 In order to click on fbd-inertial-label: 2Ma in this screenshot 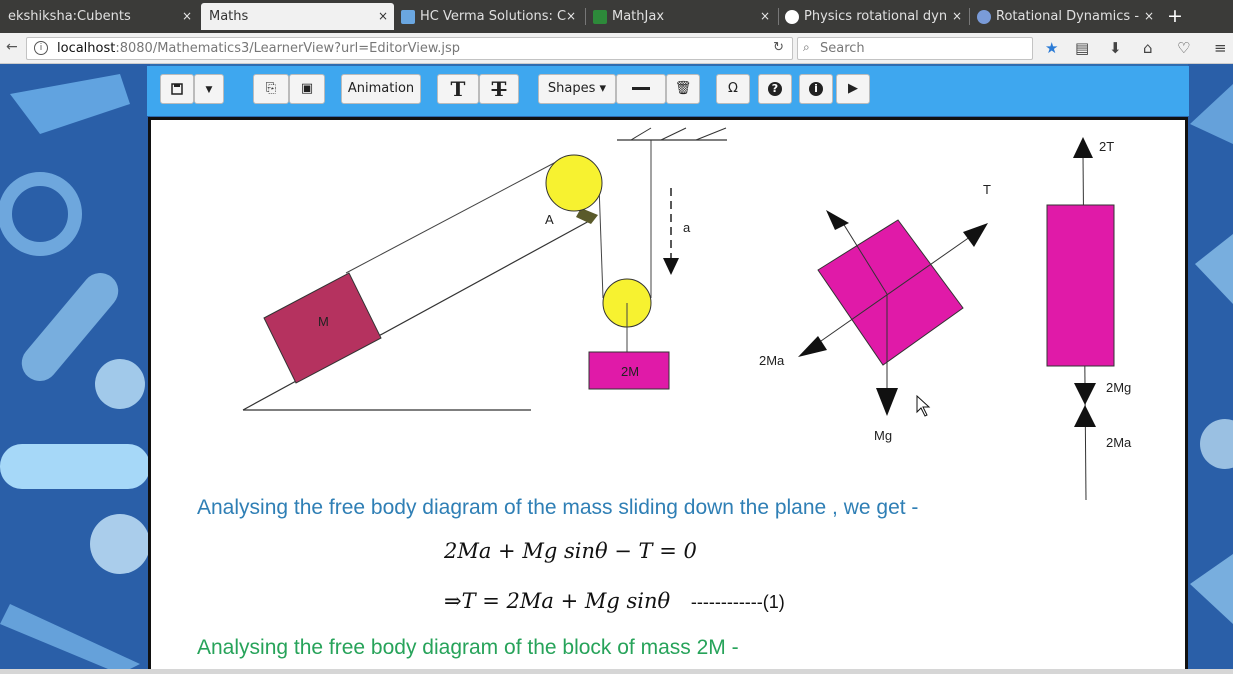, I will do `click(772, 360)`.